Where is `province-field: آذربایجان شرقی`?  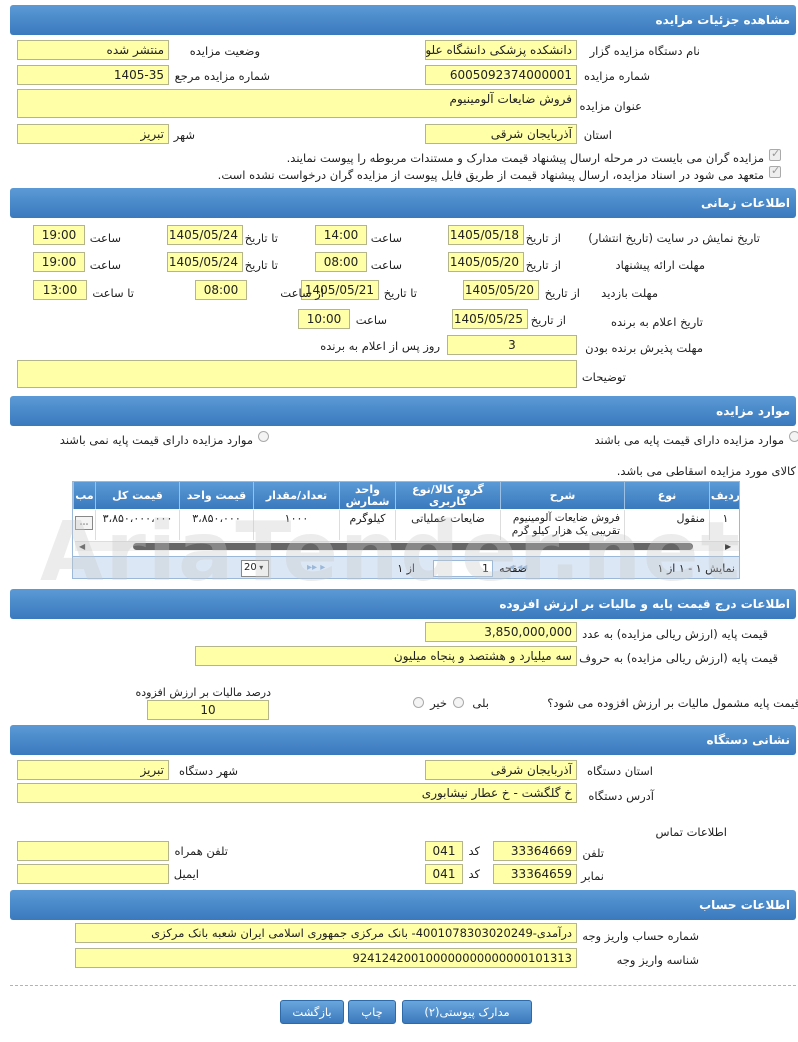 province-field: آذربایجان شرقی is located at coordinates (501, 134).